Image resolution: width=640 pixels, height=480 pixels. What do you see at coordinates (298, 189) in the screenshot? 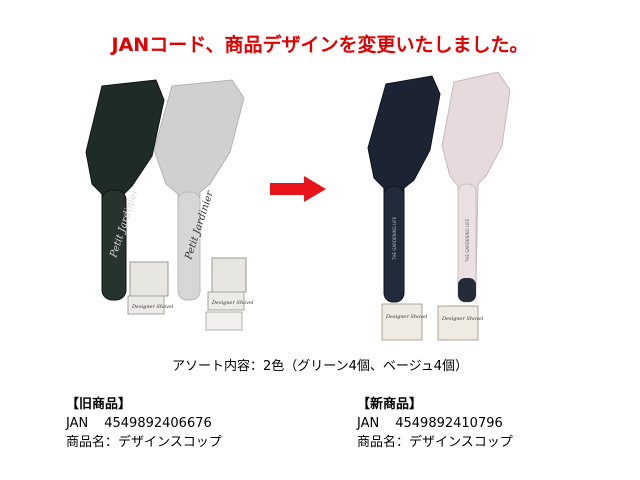
I see `change-arrow-icon` at bounding box center [298, 189].